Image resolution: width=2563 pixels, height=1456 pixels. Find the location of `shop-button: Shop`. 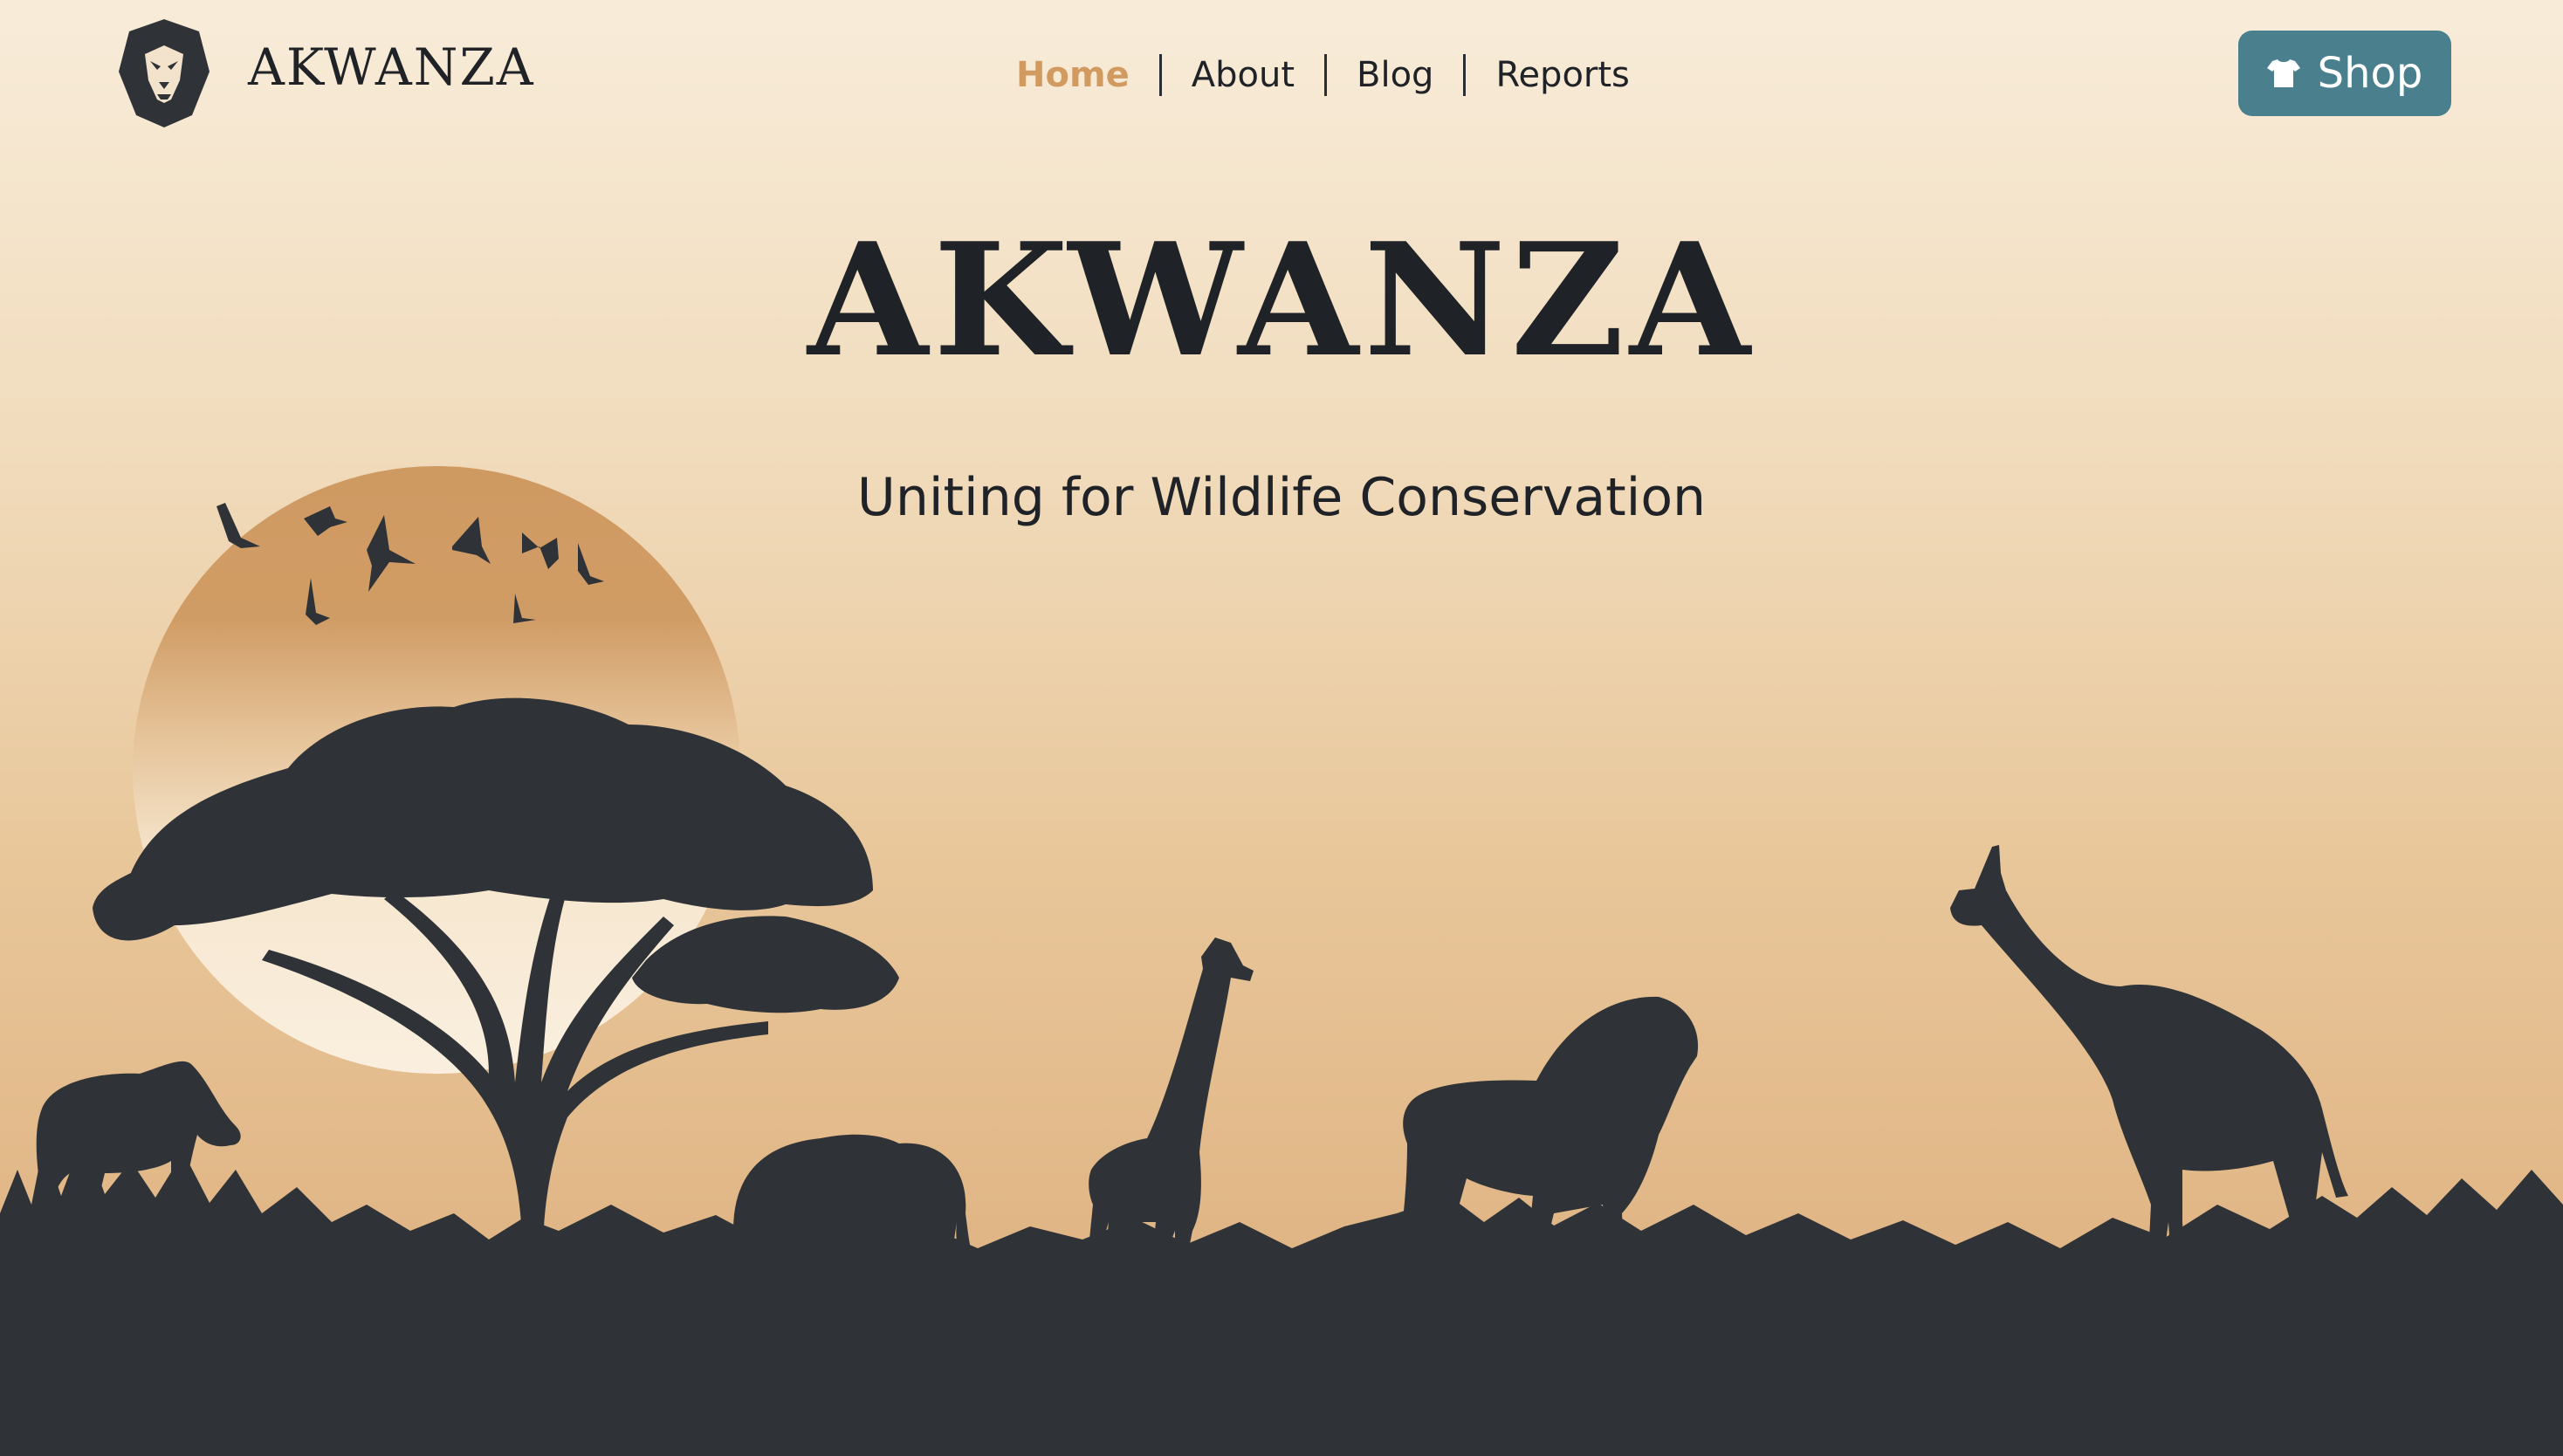

shop-button: Shop is located at coordinates (2344, 73).